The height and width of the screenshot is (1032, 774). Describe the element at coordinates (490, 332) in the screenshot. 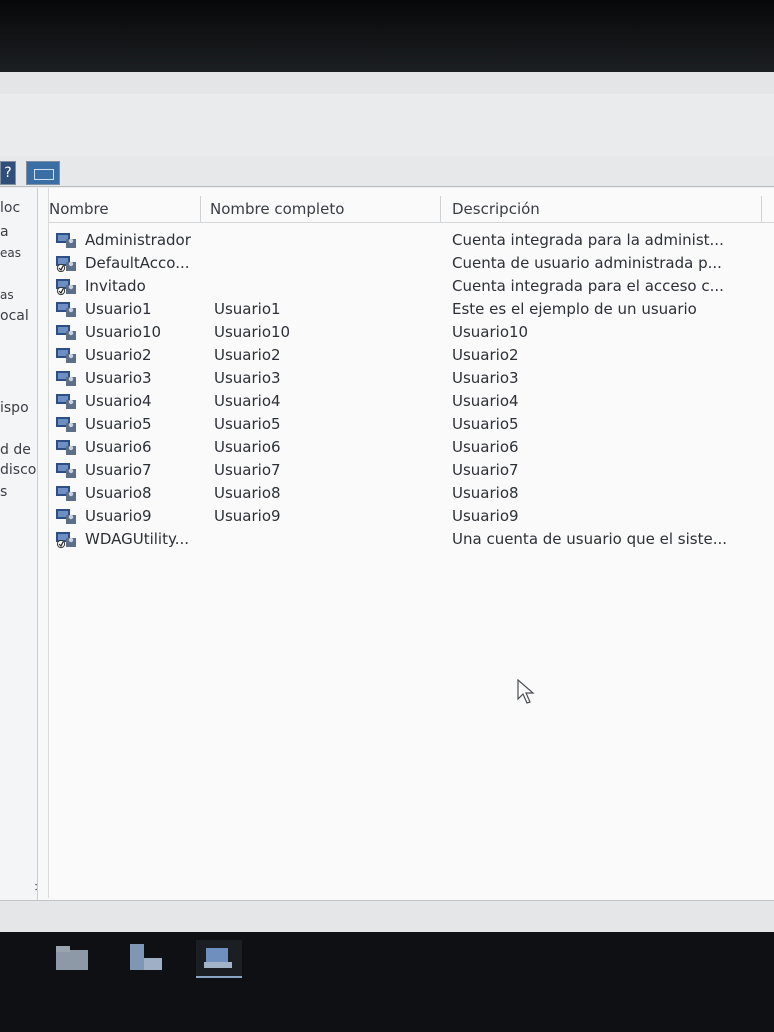

I see `user-description-cell: Usuario10` at that location.